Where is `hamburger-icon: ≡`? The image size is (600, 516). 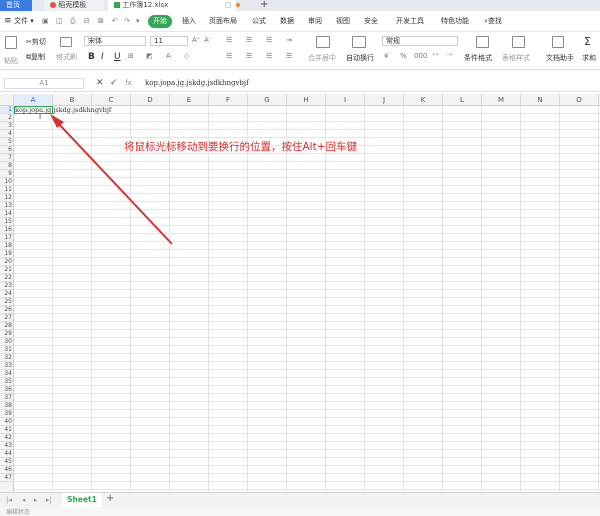 hamburger-icon: ≡ is located at coordinates (8, 21).